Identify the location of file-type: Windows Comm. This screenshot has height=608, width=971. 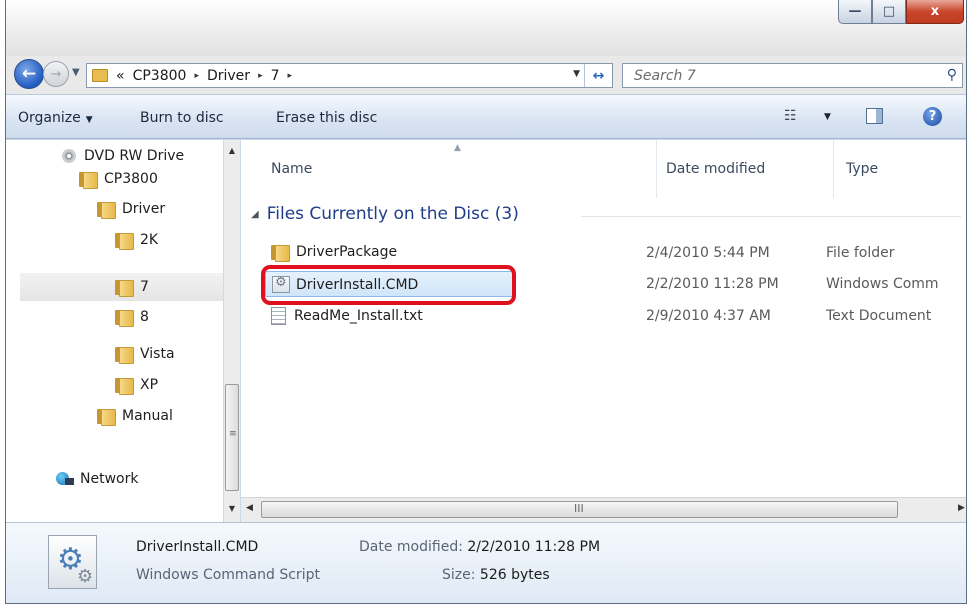
(882, 284).